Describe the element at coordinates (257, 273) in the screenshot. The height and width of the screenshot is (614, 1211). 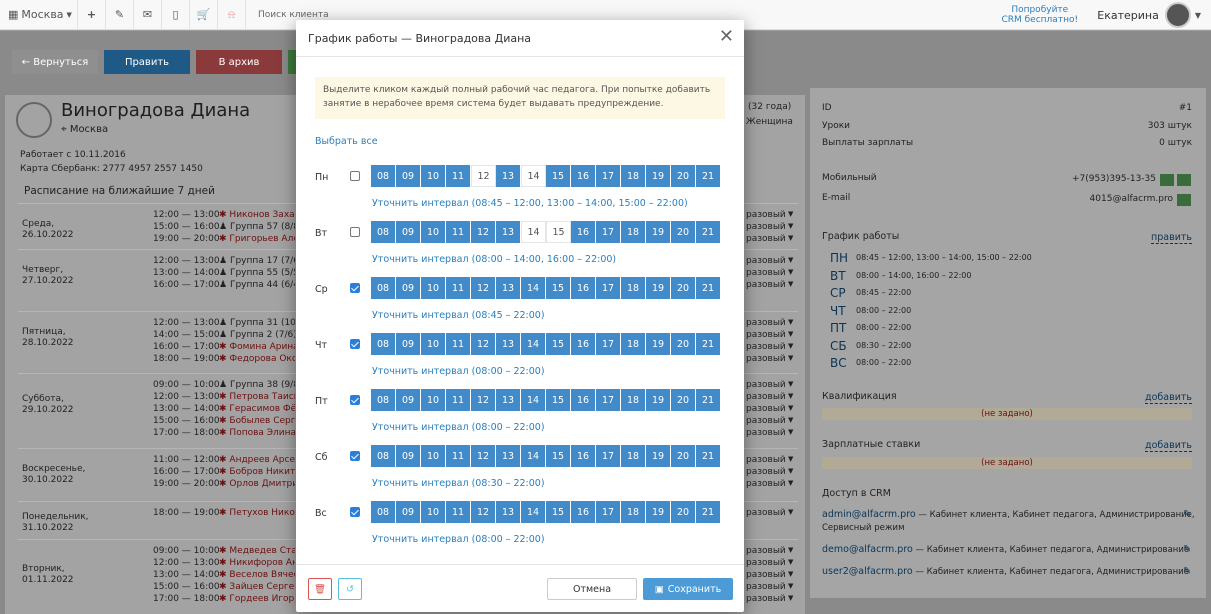
I see `lesson-participant: ♟ Группа 55 (5/5)` at that location.